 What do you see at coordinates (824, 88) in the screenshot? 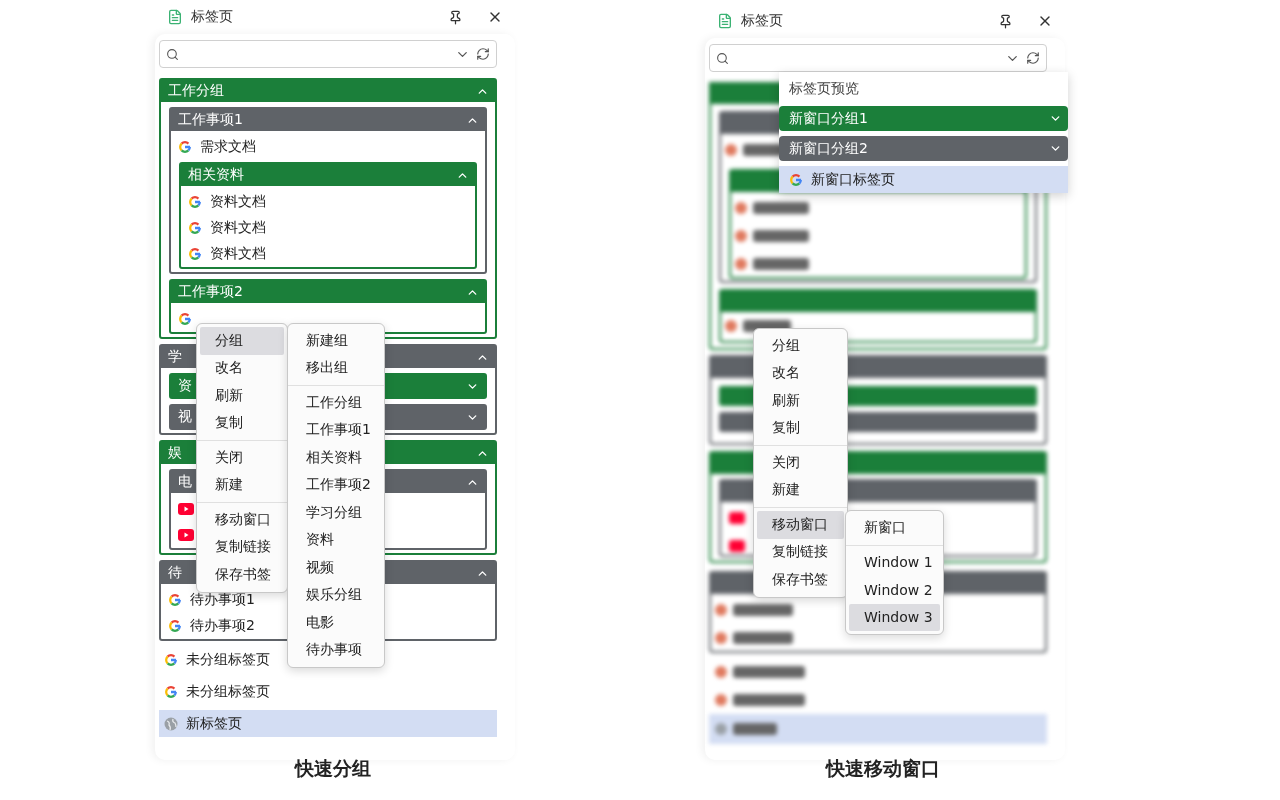
I see `preview-title: 标签页预览` at bounding box center [824, 88].